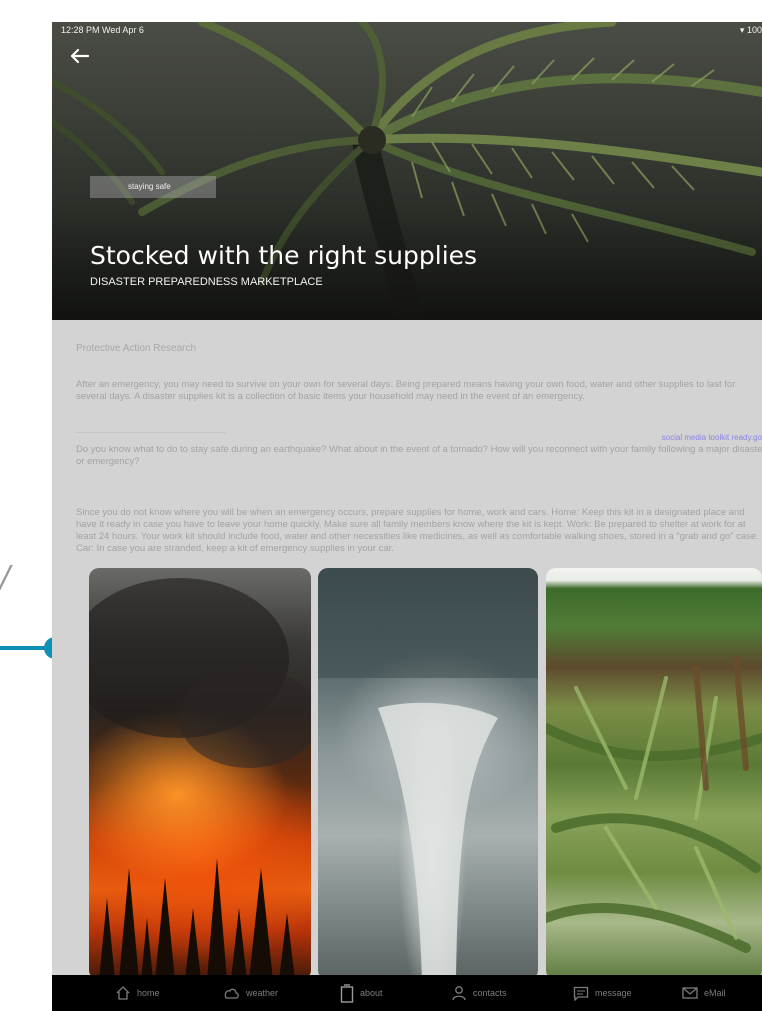 Image resolution: width=762 pixels, height=1011 pixels. What do you see at coordinates (206, 282) in the screenshot?
I see `page-subtitle: DISASTER PREPAREDNESS MARKETPLACE` at bounding box center [206, 282].